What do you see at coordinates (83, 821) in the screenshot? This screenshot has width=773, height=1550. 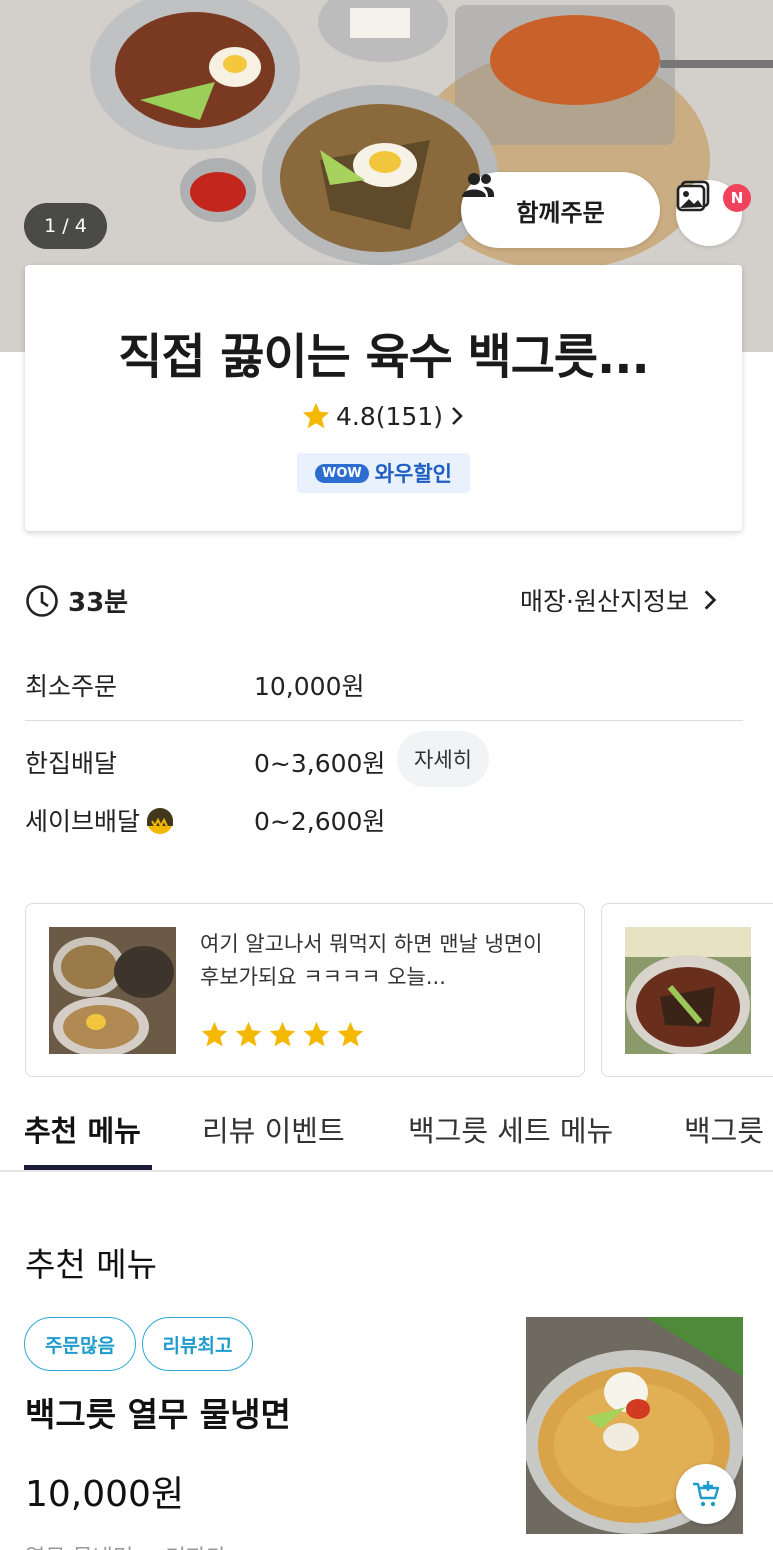 I see `save-delivery-text: 세이브배달` at bounding box center [83, 821].